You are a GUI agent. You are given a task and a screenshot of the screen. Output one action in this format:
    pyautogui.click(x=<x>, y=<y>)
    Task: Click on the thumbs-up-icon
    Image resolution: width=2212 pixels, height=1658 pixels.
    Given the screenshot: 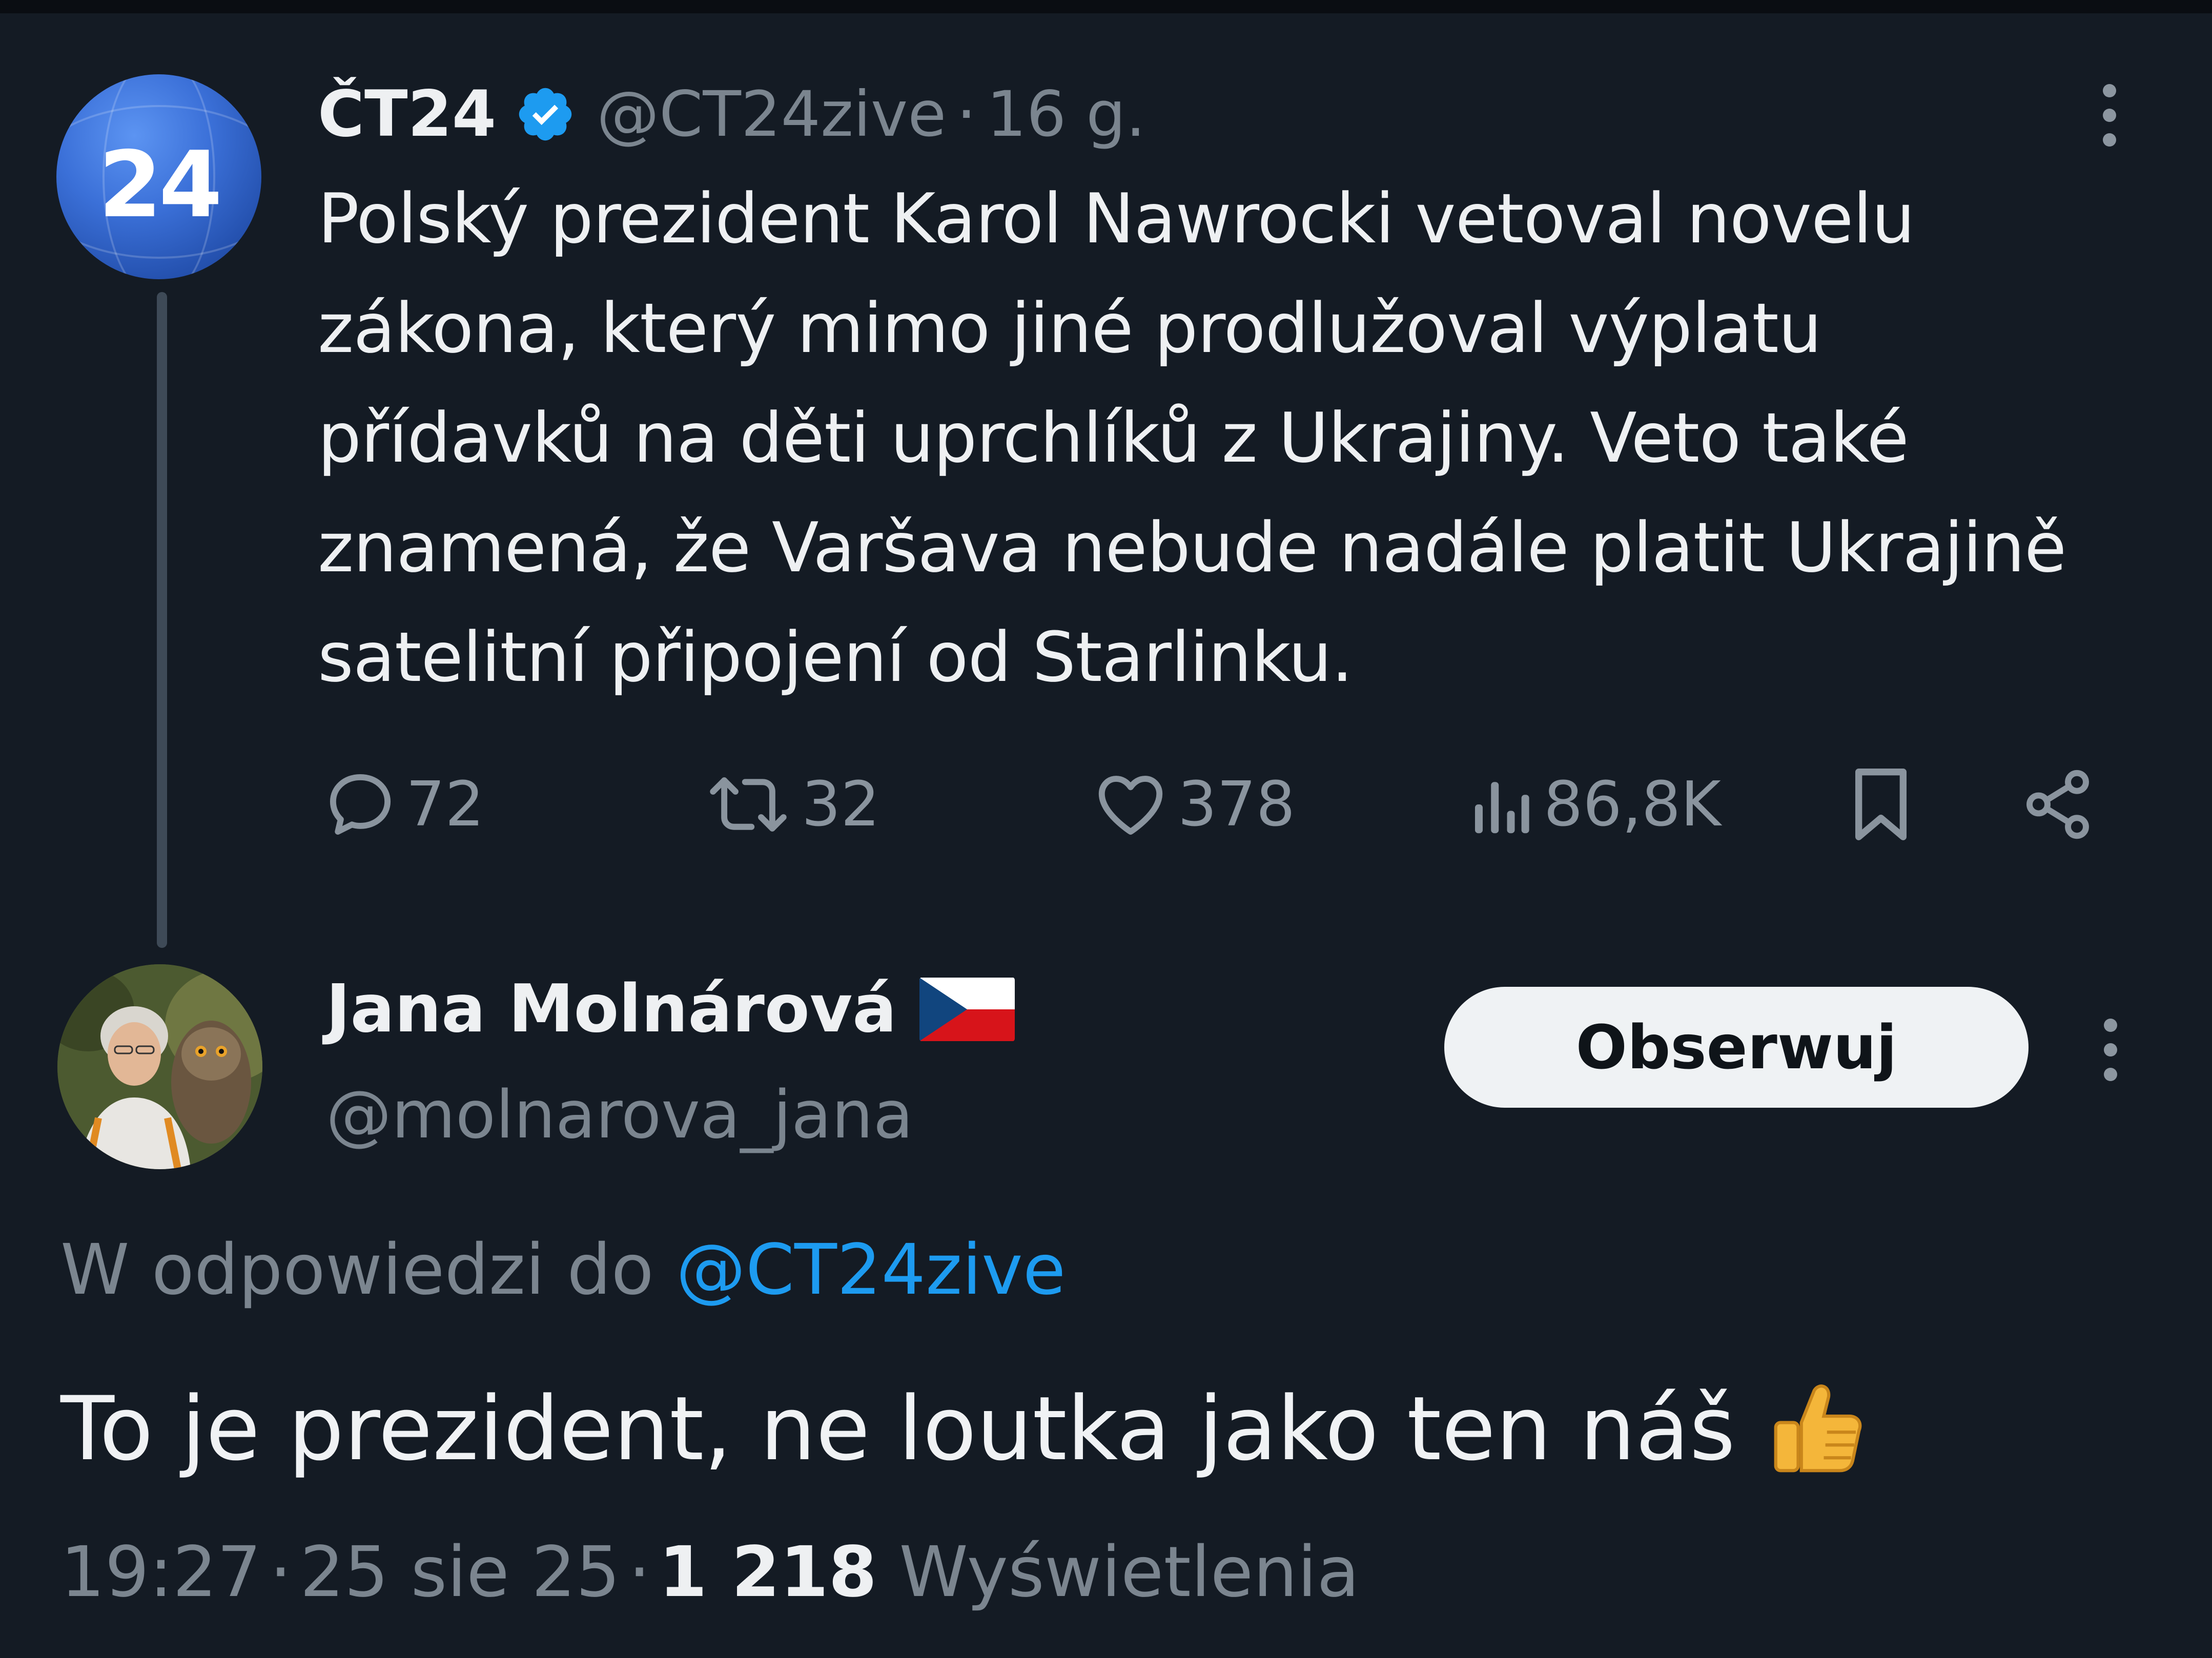 What is the action you would take?
    pyautogui.click(x=1818, y=1428)
    